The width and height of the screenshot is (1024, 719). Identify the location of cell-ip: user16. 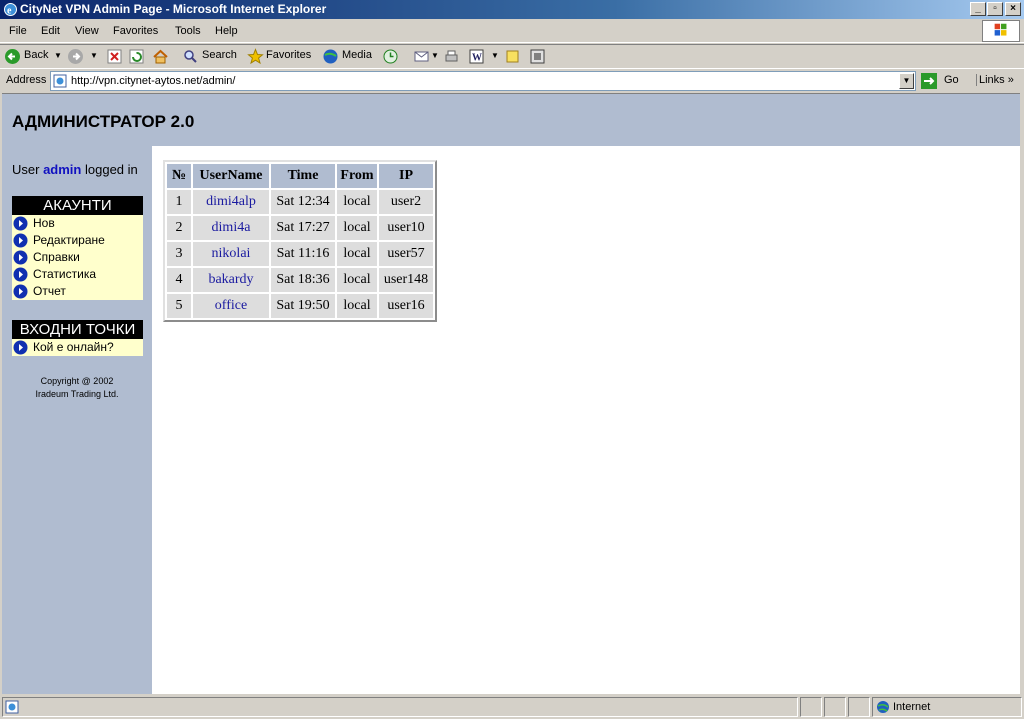
(406, 306).